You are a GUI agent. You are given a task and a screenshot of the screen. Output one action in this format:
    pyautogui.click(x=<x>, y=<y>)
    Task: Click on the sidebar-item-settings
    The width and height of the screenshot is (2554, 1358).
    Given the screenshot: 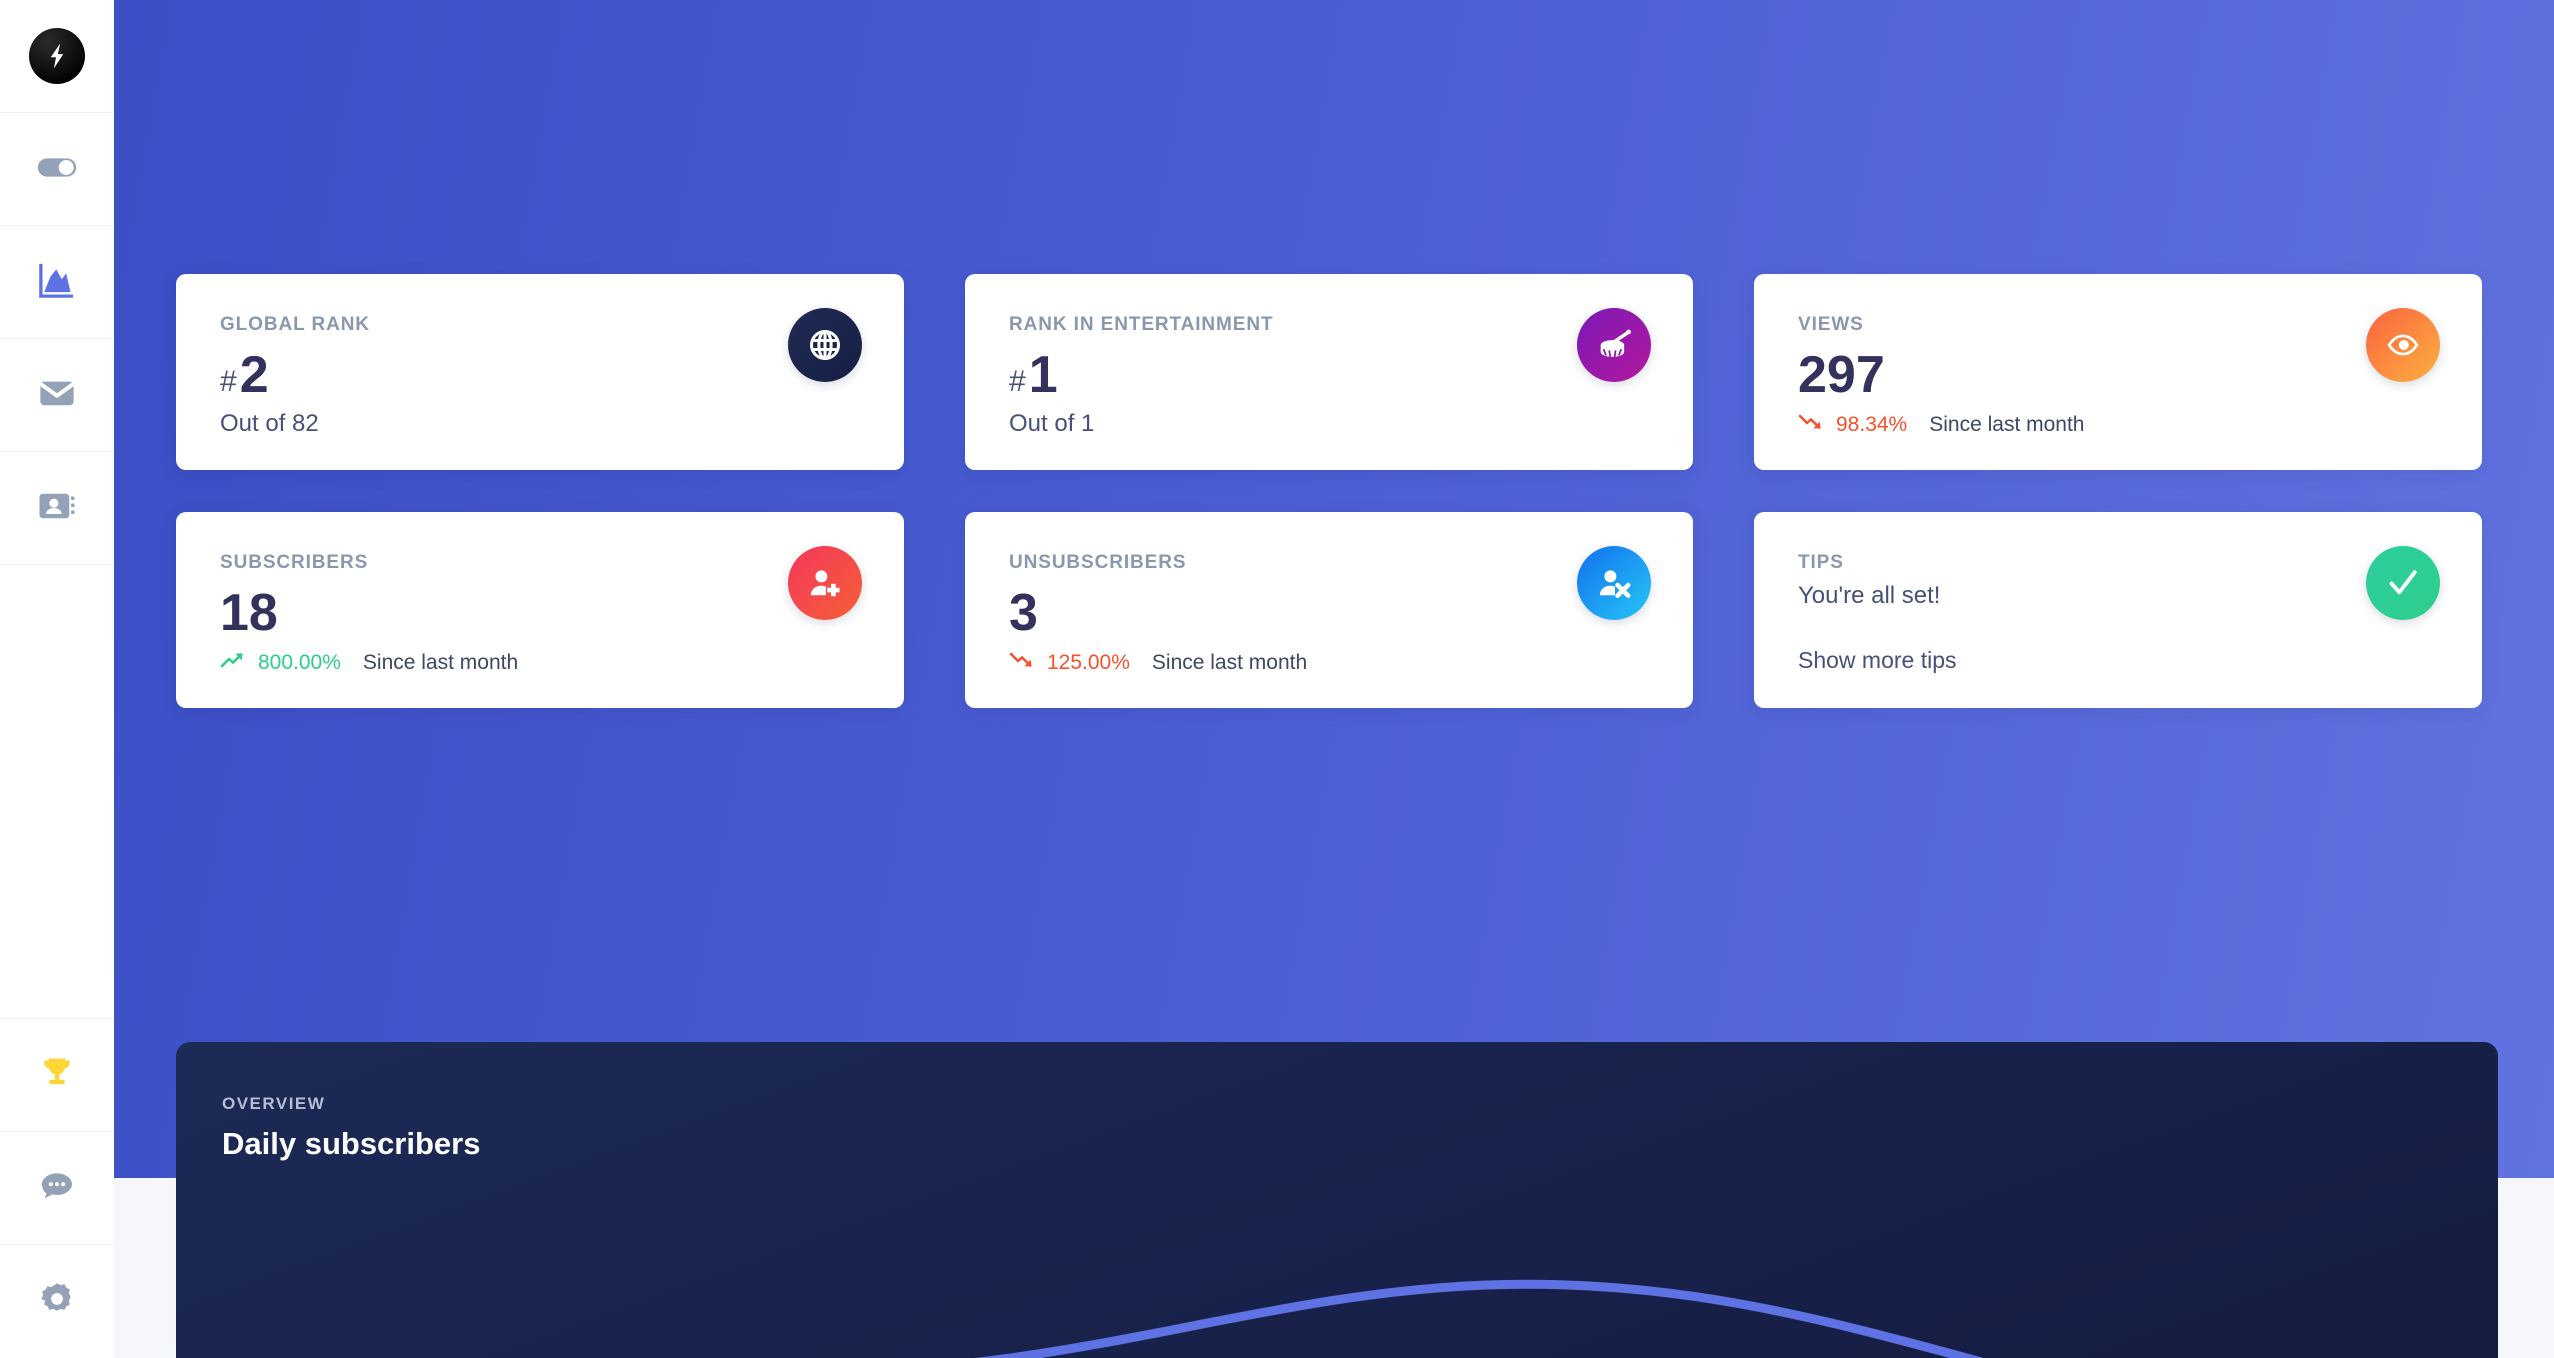 What is the action you would take?
    pyautogui.click(x=57, y=1301)
    